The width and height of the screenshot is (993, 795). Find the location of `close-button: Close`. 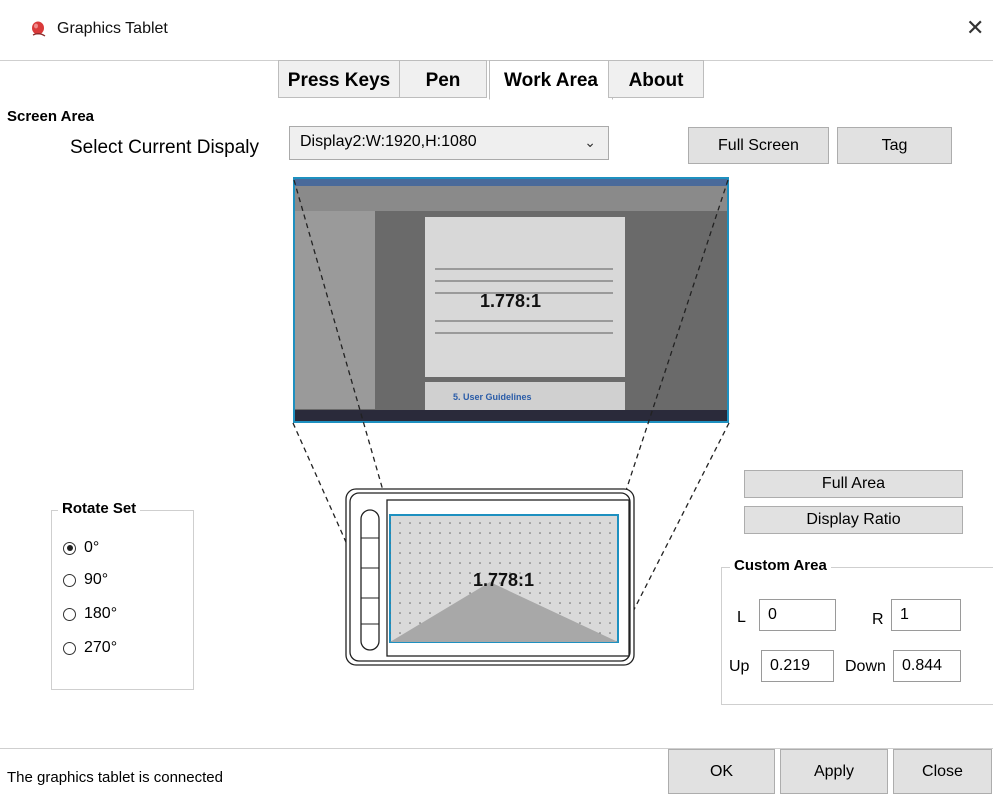

close-button: Close is located at coordinates (942, 771).